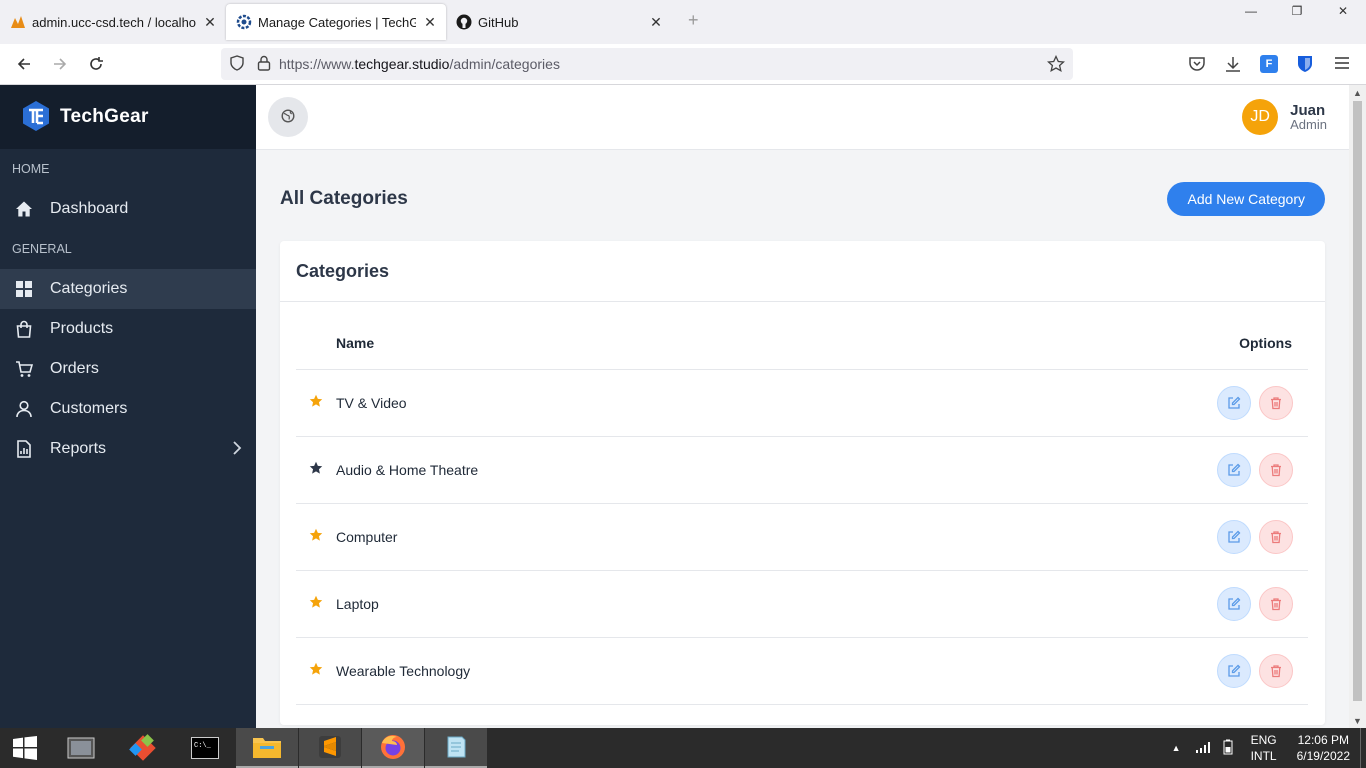  Describe the element at coordinates (336, 22) in the screenshot. I see `browser-tab-manage-categories: Manage Categories | TechGear A ✕` at that location.